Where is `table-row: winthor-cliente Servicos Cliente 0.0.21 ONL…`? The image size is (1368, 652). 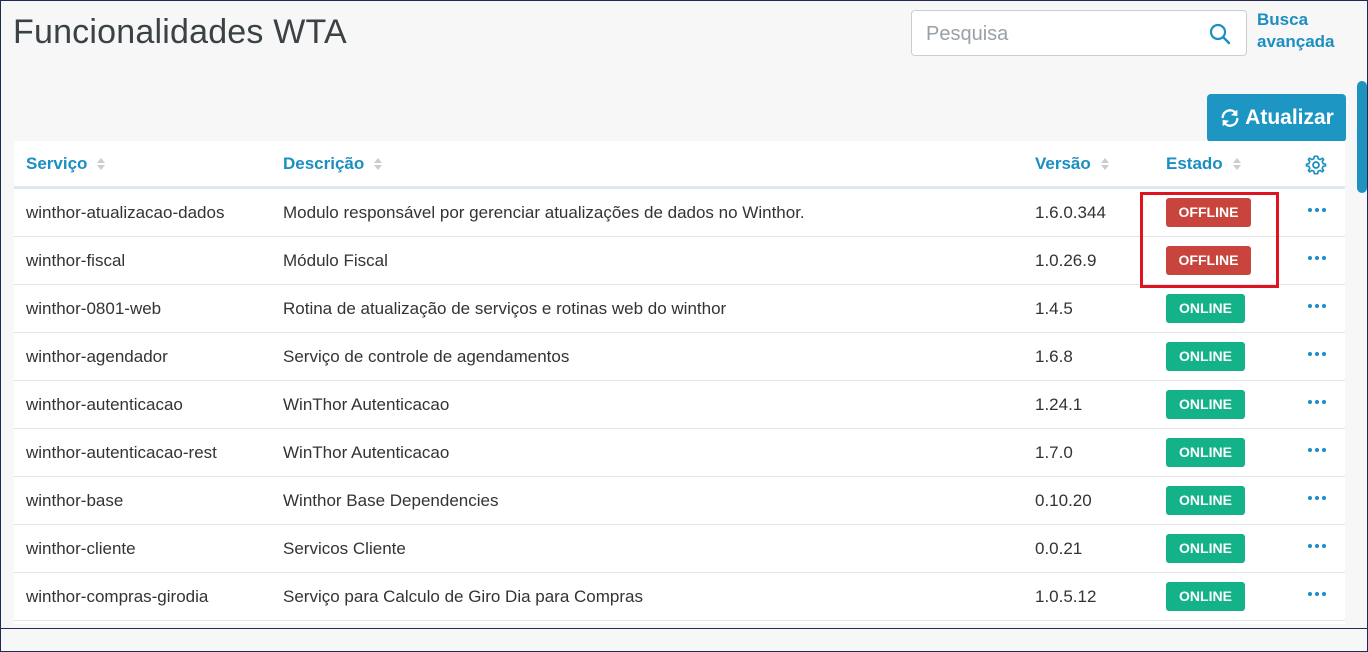 table-row: winthor-cliente Servicos Cliente 0.0.21 ONL… is located at coordinates (679, 549).